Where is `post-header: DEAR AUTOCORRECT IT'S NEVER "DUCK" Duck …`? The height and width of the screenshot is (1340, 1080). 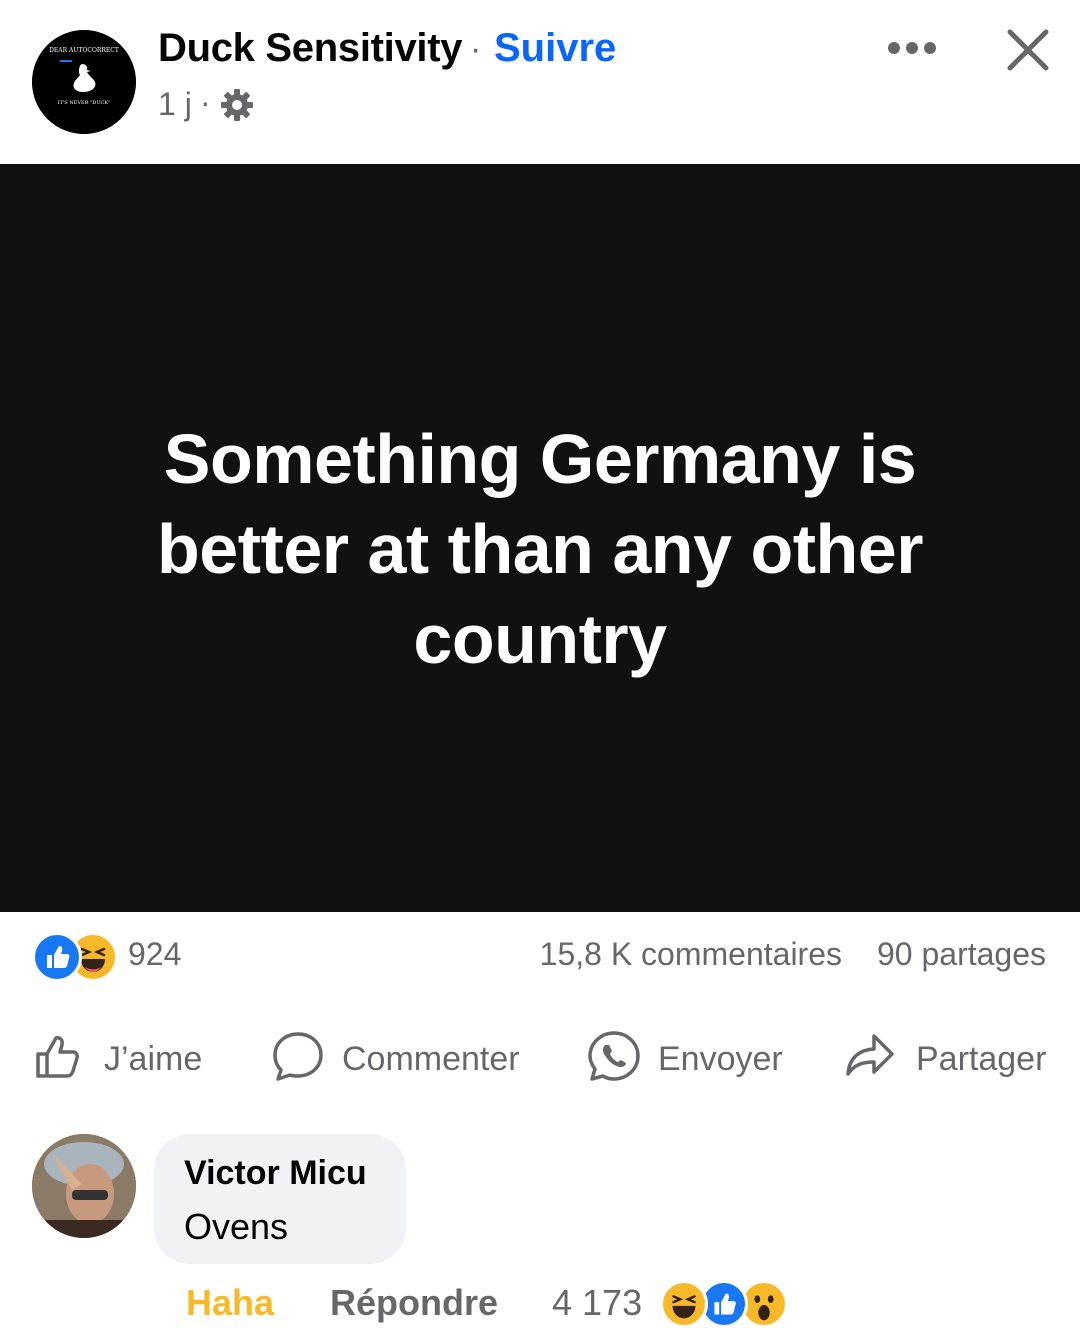
post-header: DEAR AUTOCORRECT IT'S NEVER "DUCK" Duck … is located at coordinates (540, 82).